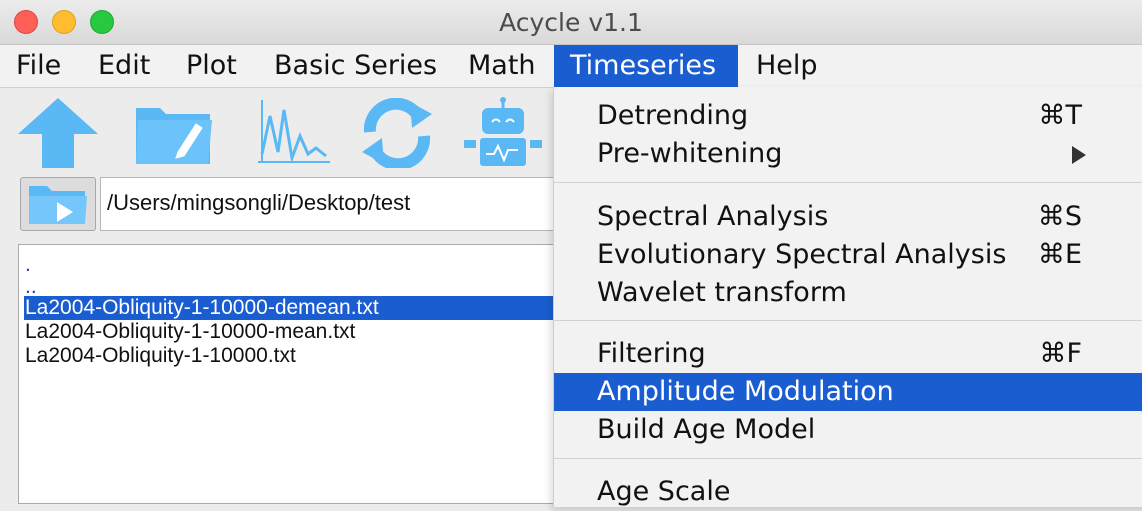 This screenshot has width=1142, height=511. I want to click on menu-item-label: Detrending, so click(673, 115).